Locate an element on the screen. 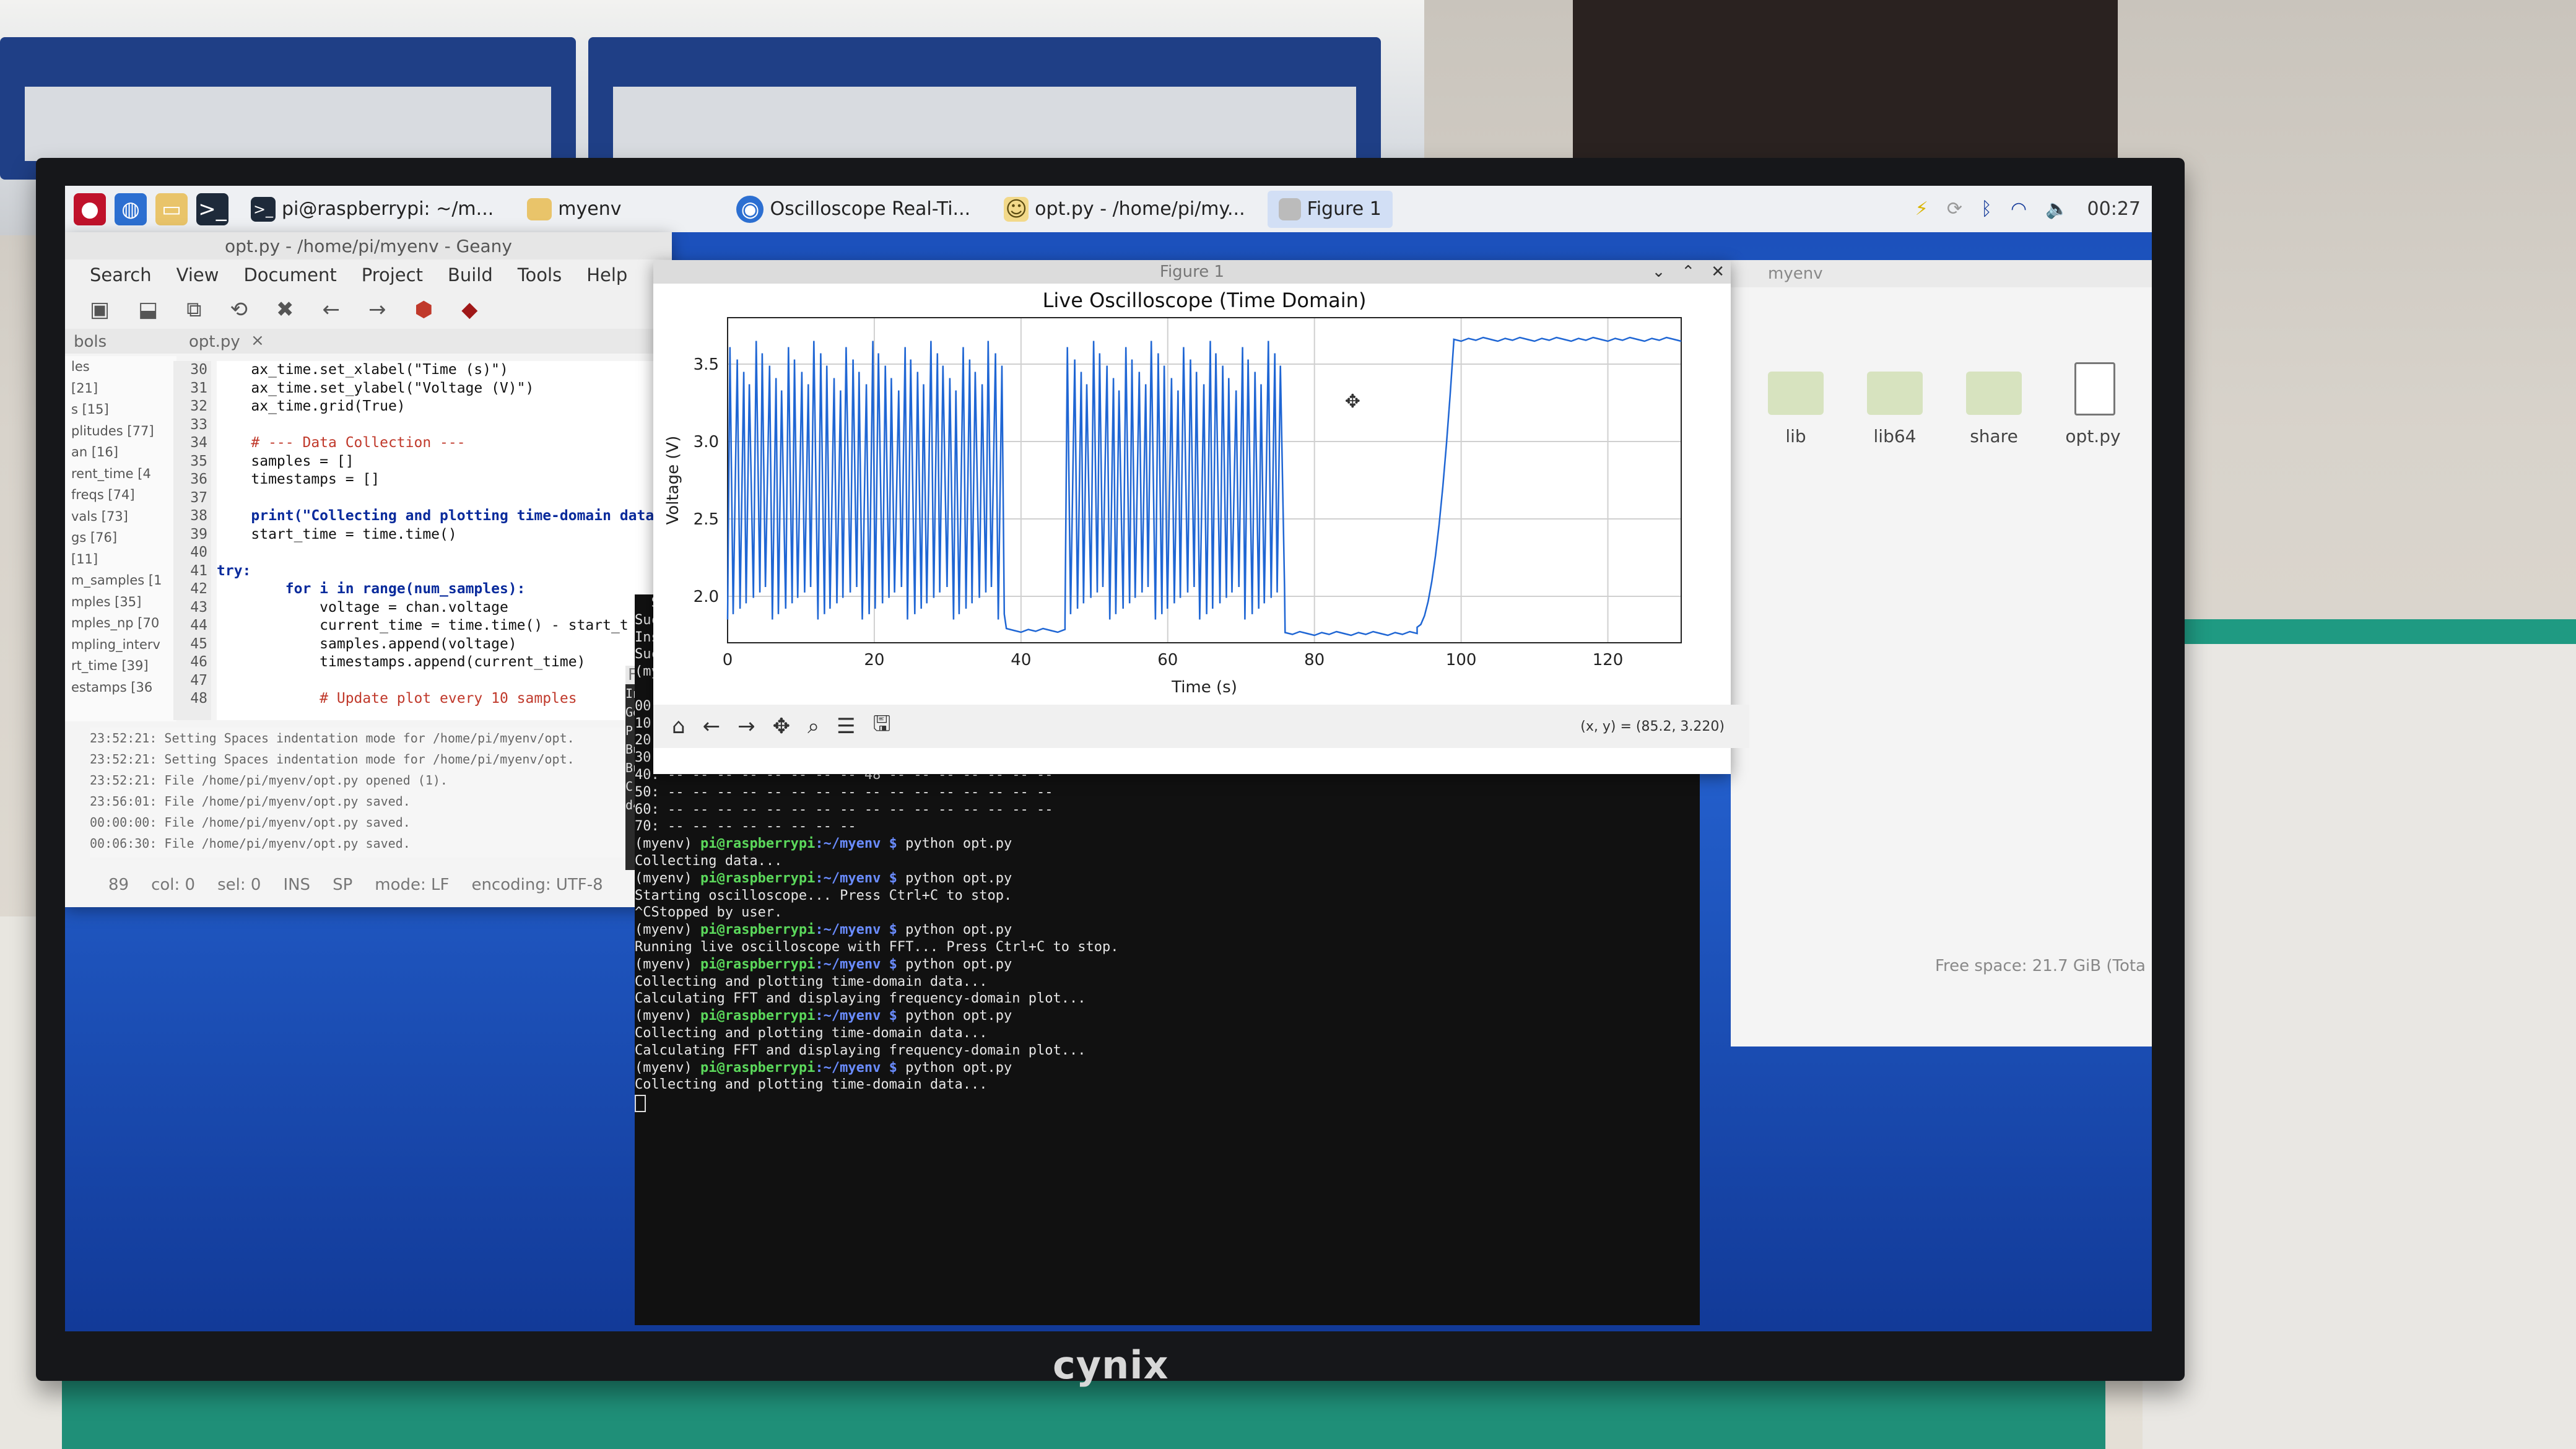  sidebar-tab-symbols: bols is located at coordinates (90, 342).